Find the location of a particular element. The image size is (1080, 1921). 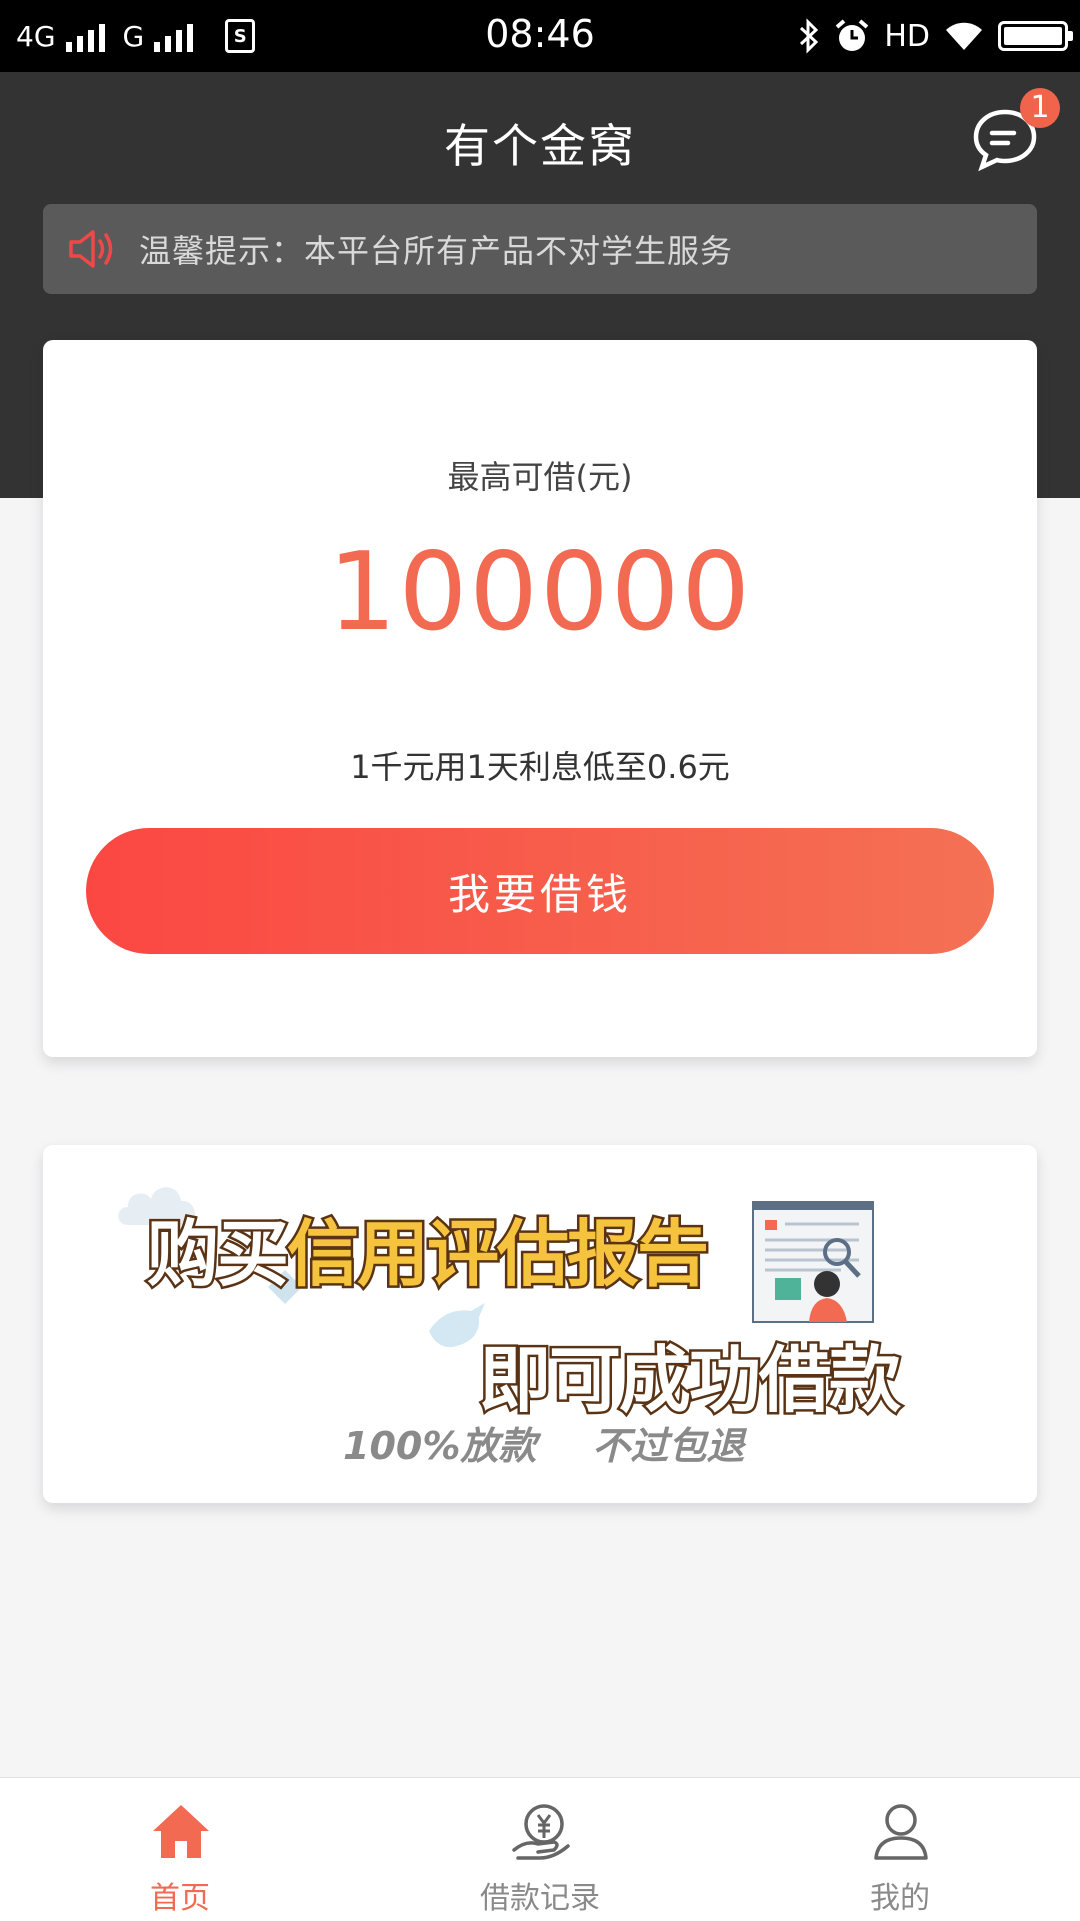

banner-headline-1: 购买信用评估报告 is located at coordinates (428, 1247).